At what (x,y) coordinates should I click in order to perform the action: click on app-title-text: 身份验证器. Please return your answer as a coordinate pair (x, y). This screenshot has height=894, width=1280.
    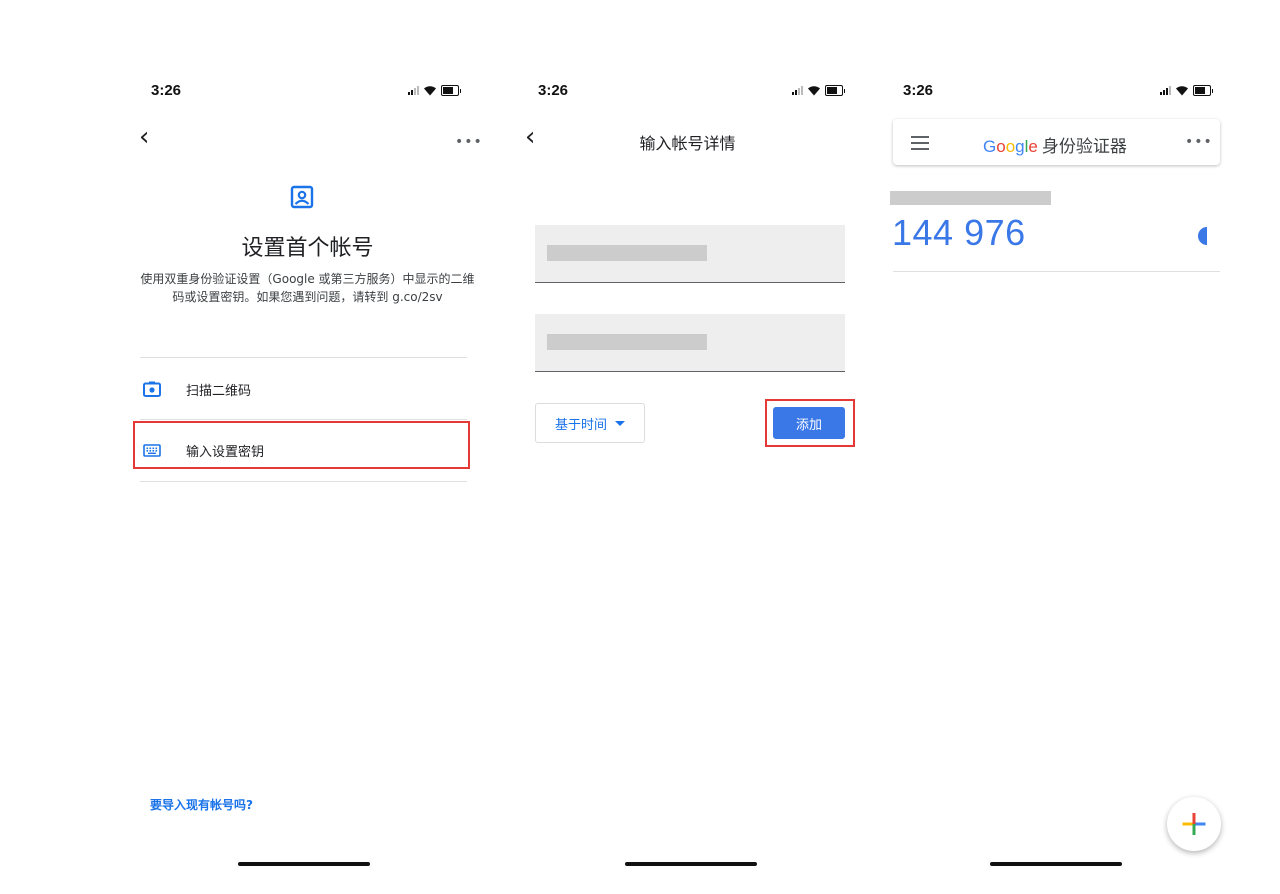
    Looking at the image, I should click on (1084, 147).